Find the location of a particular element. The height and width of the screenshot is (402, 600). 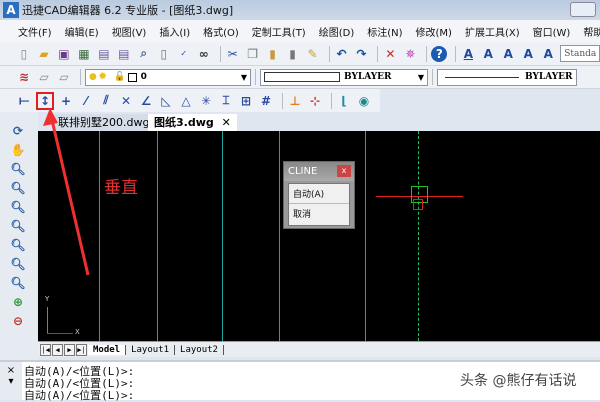

menu-custom-tools: 定制工具(T) is located at coordinates (279, 31).